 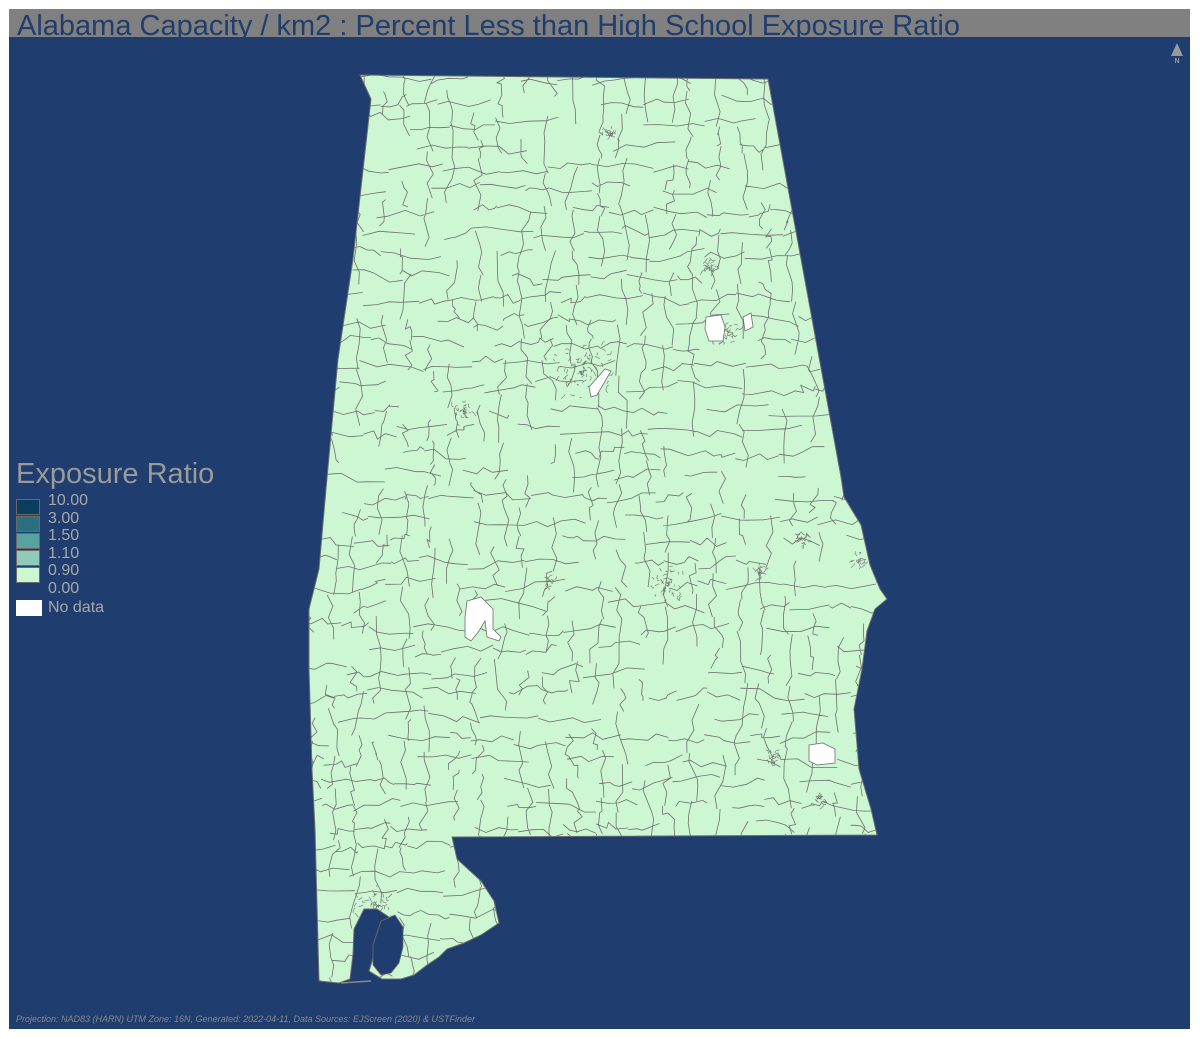 What do you see at coordinates (356, 982) in the screenshot?
I see `dauphin-island` at bounding box center [356, 982].